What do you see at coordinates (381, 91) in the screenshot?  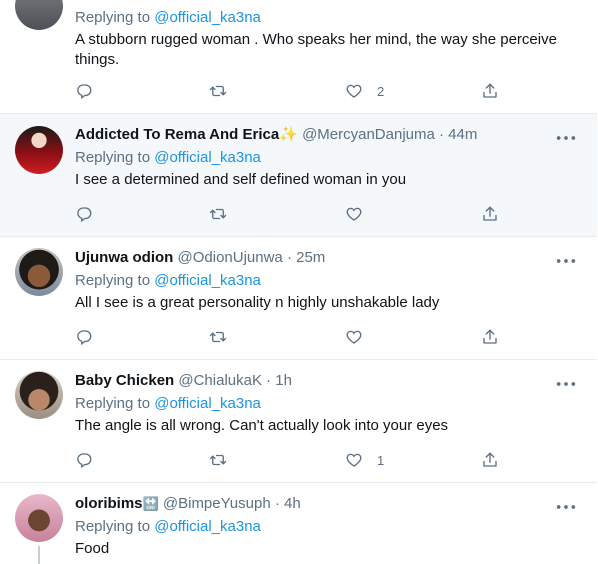 I see `like-count: 2` at bounding box center [381, 91].